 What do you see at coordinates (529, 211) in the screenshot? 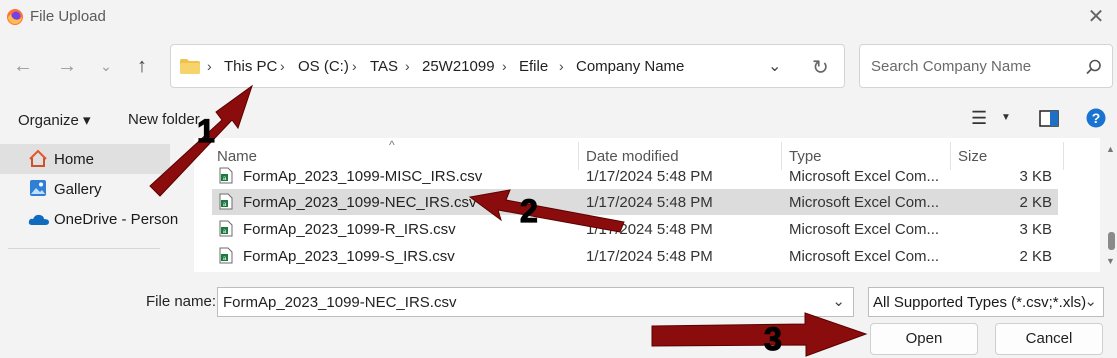
I see `annotation-number-2: 2` at bounding box center [529, 211].